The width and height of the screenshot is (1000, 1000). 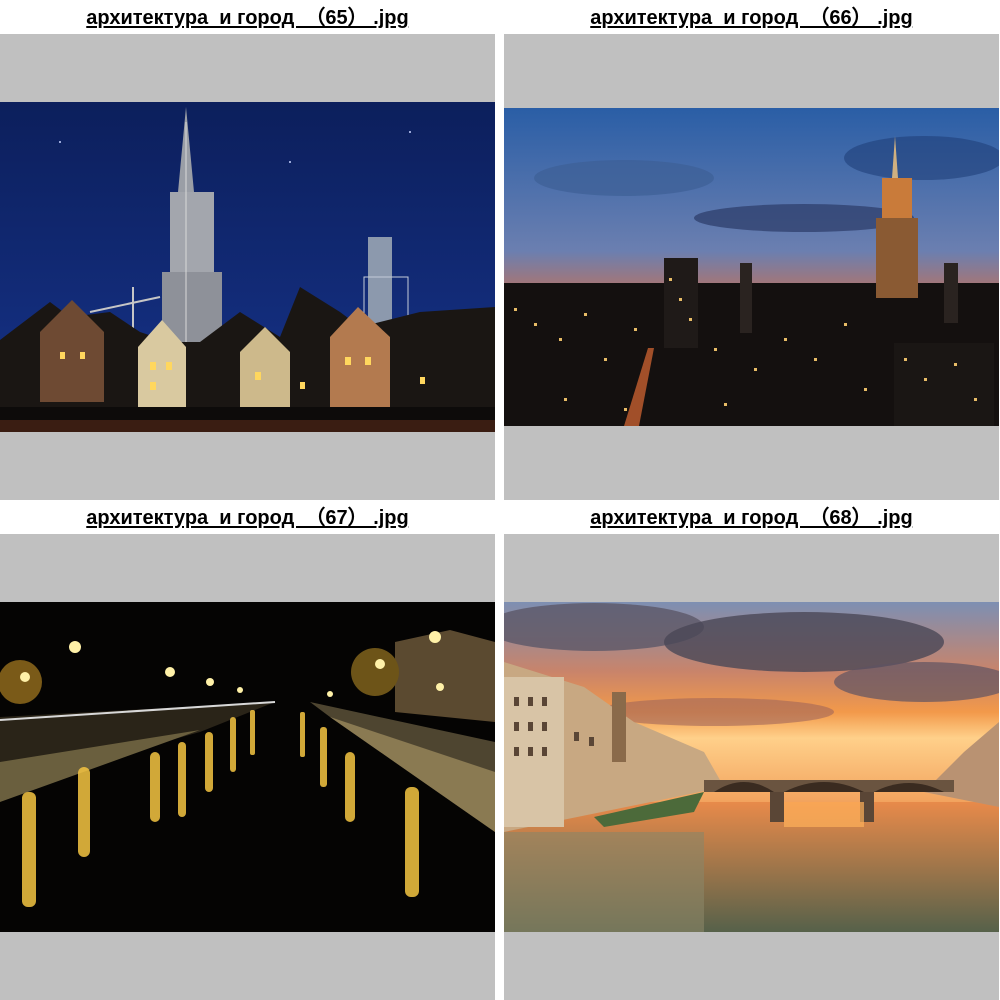 What do you see at coordinates (751, 517) in the screenshot?
I see `file-name-link: архитектура и город （68） .jpg` at bounding box center [751, 517].